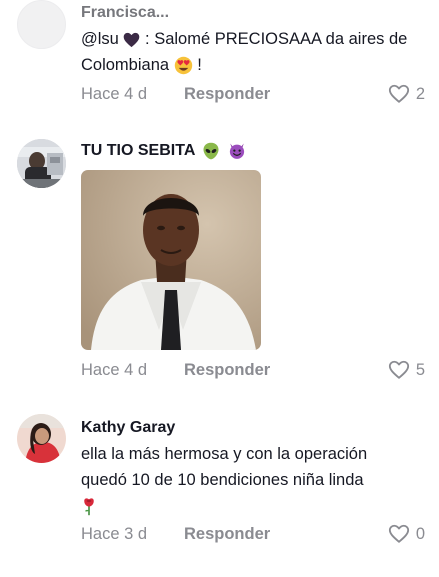 The image size is (439, 577). I want to click on alien-emoji, so click(211, 151).